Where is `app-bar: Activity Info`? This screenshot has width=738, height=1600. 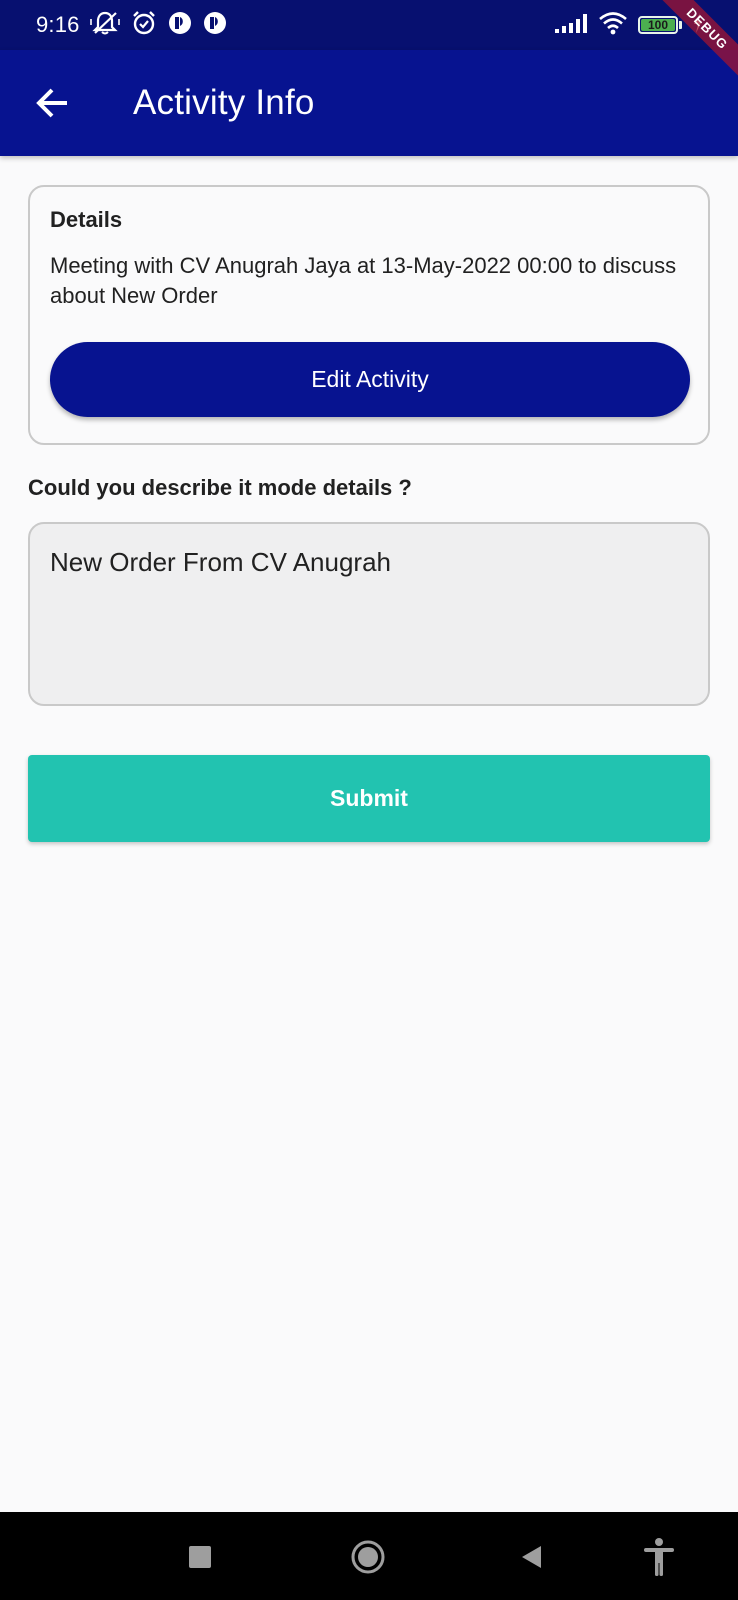 app-bar: Activity Info is located at coordinates (369, 103).